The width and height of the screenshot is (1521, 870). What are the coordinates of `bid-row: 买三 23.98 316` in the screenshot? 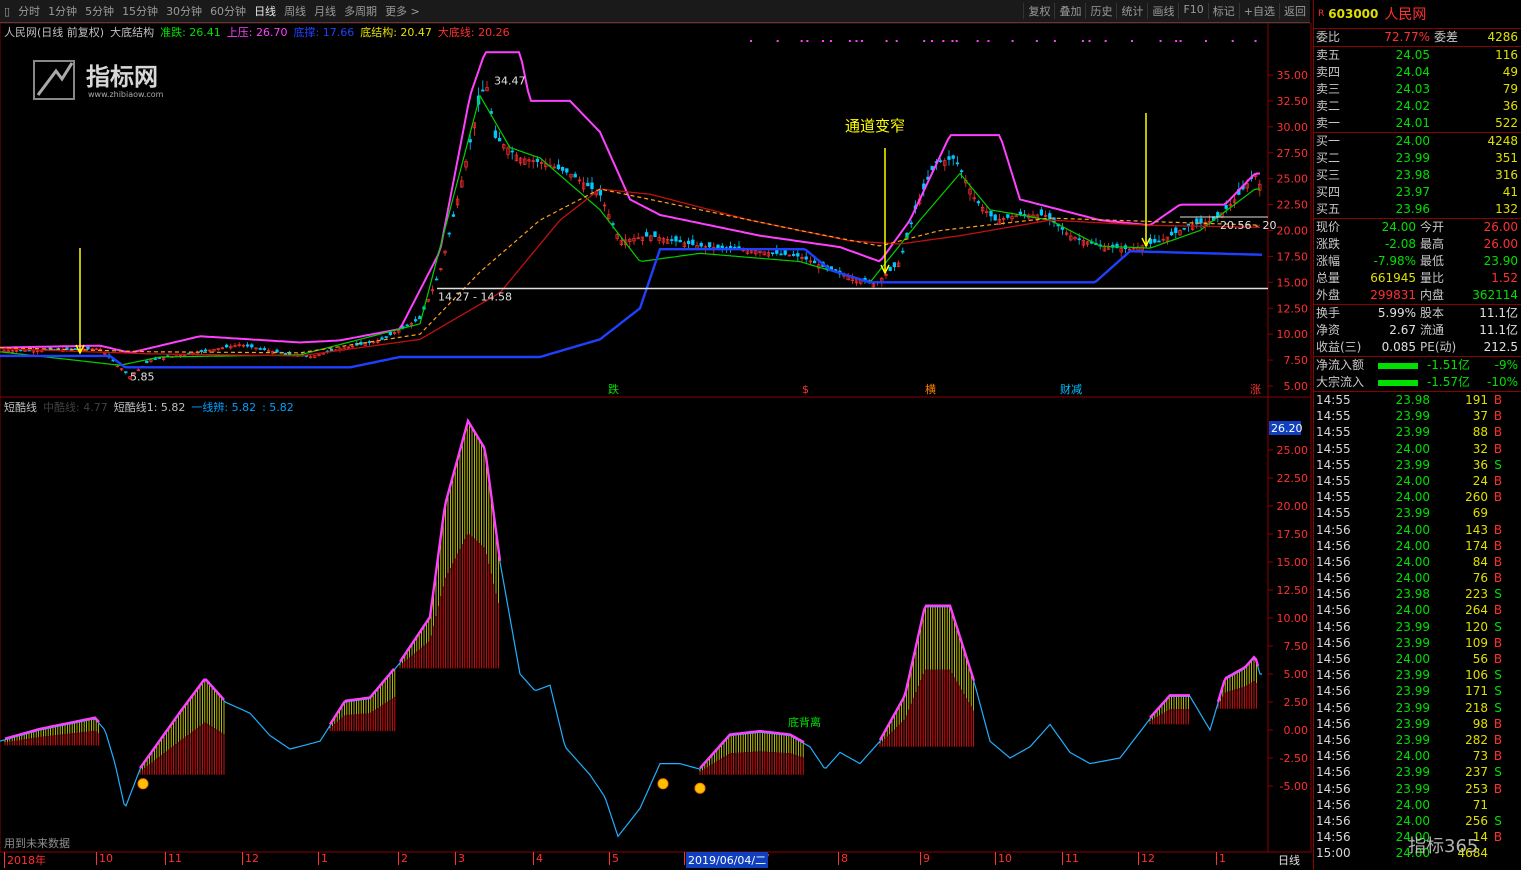 It's located at (1417, 175).